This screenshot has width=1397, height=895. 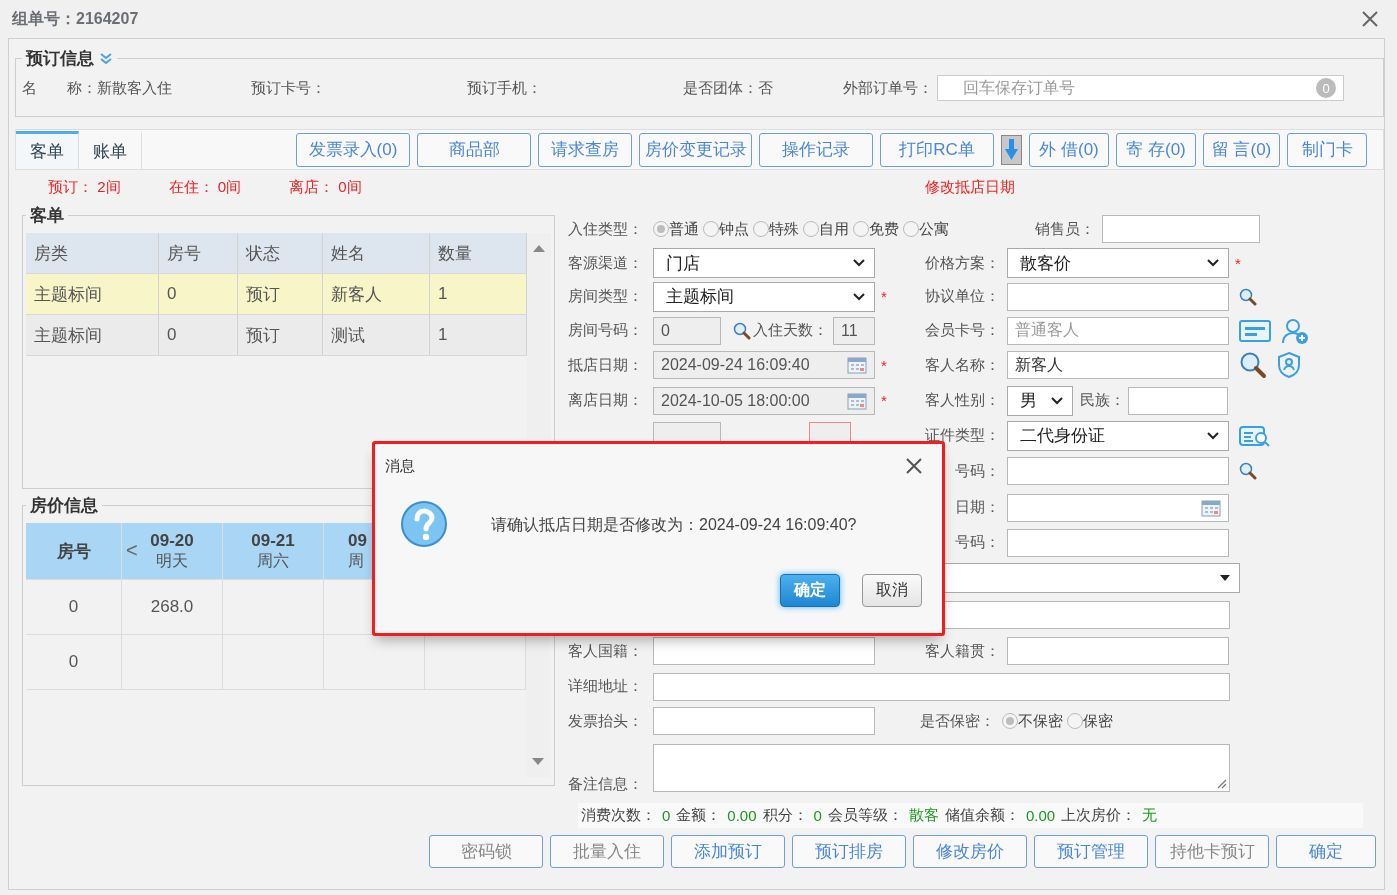 What do you see at coordinates (849, 851) in the screenshot?
I see `action-button: 预订排房` at bounding box center [849, 851].